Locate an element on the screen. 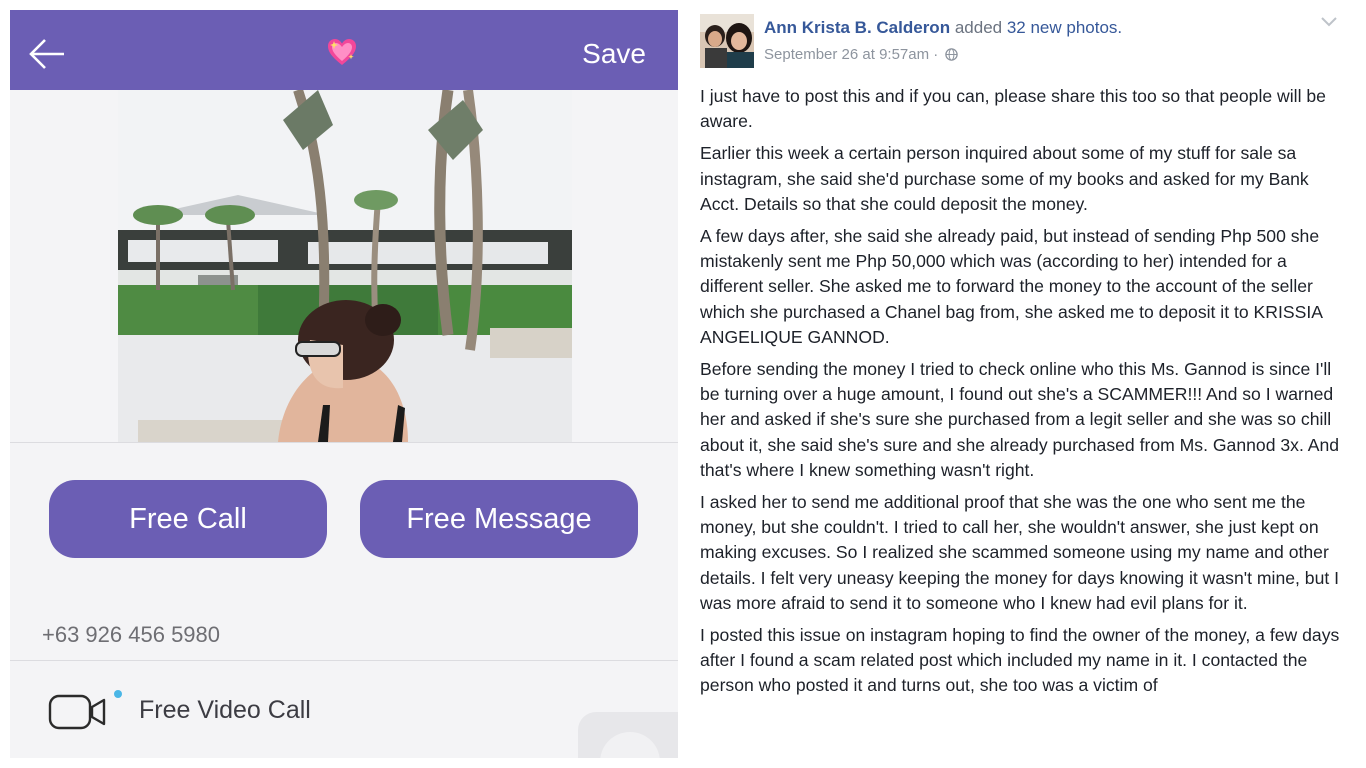 Image resolution: width=1366 pixels, height=768 pixels. floating-button-circle is located at coordinates (630, 745).